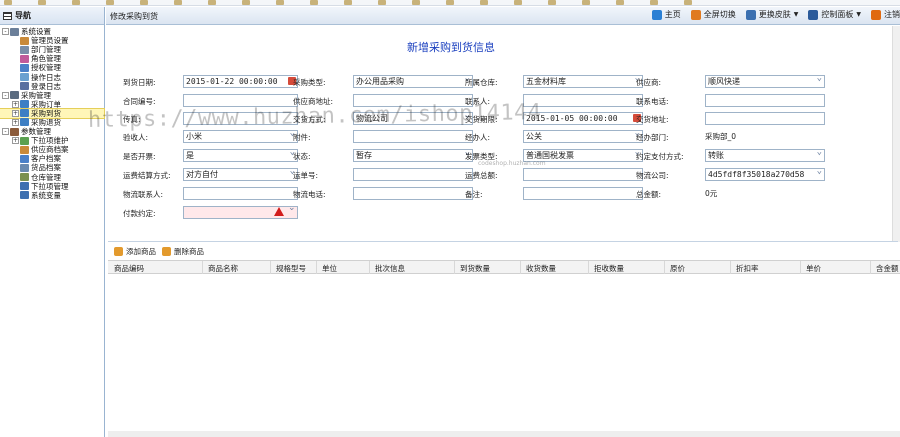 The image size is (900, 437). Describe the element at coordinates (52, 122) in the screenshot. I see `sidebar-item: + 采购退货` at that location.